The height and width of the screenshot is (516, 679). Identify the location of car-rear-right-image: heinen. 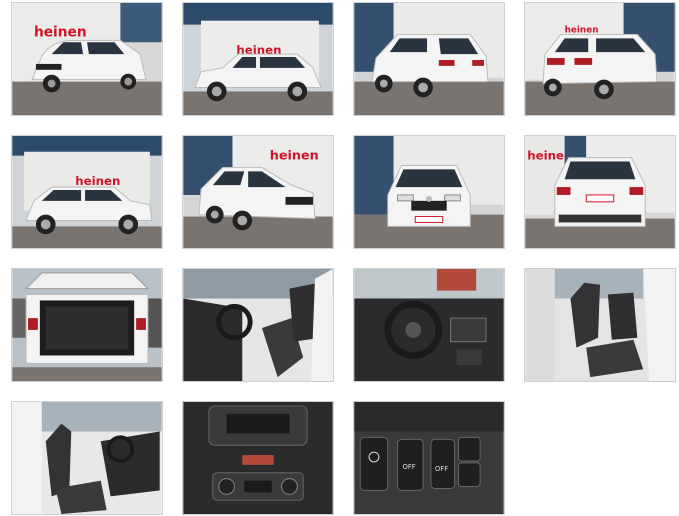
(600, 59).